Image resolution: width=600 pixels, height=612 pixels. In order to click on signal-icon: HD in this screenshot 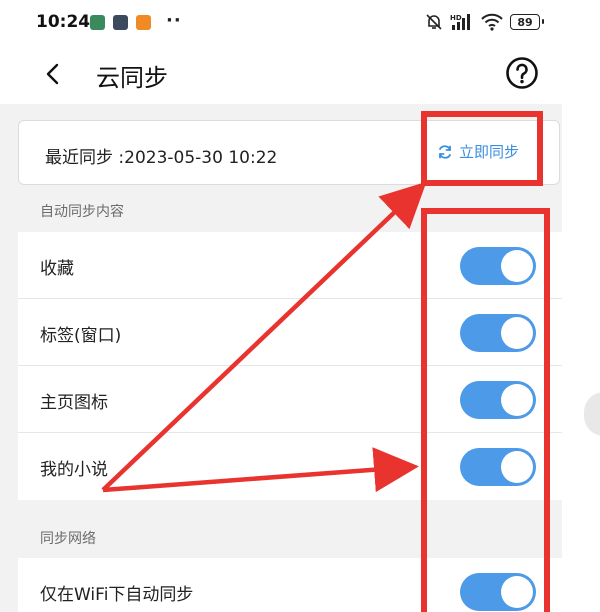, I will do `click(460, 22)`.